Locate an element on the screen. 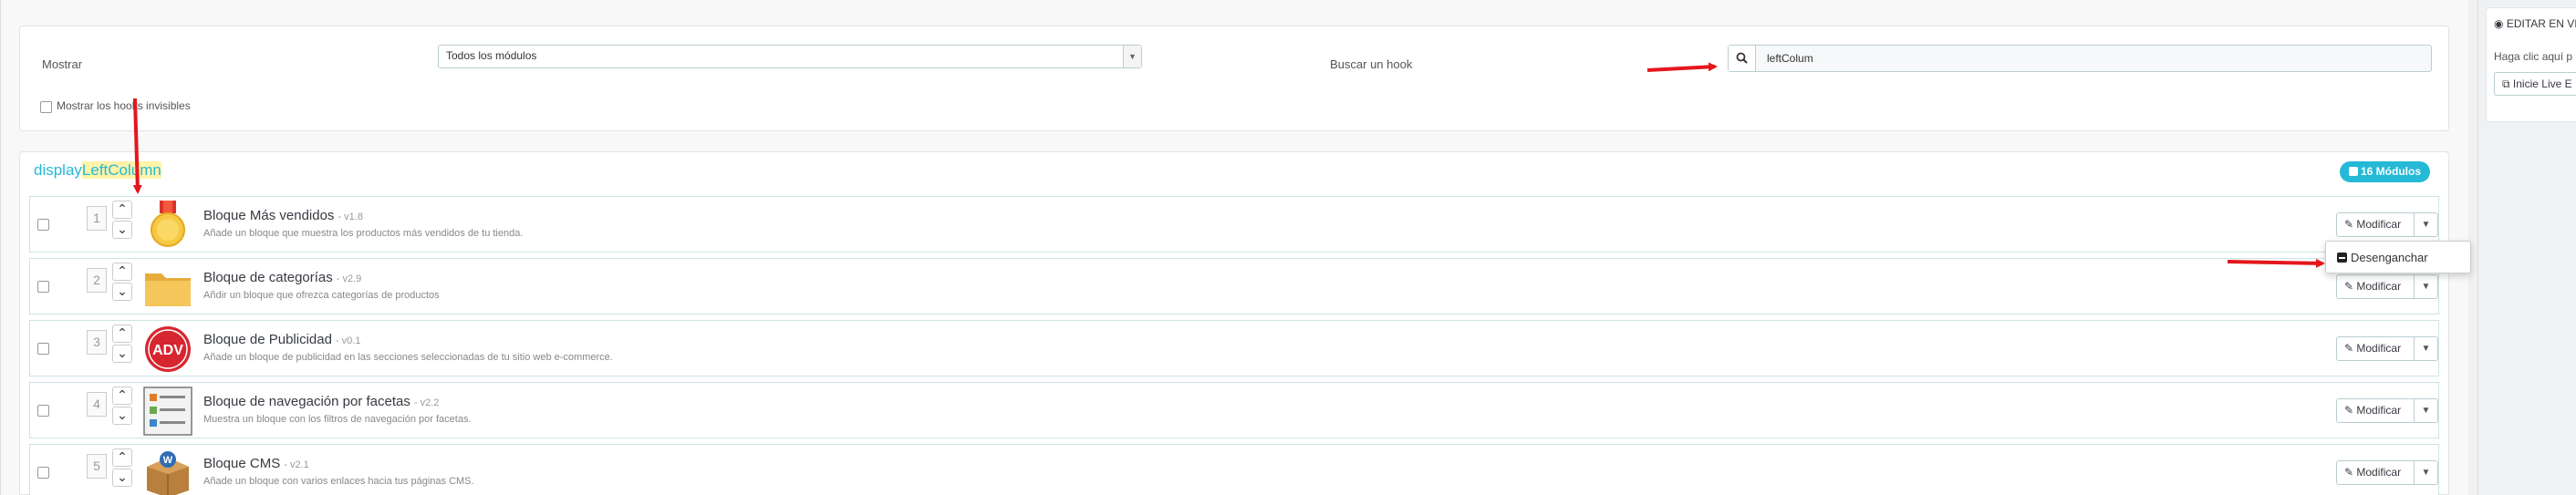 The image size is (2576, 495). show-label: Mostrar is located at coordinates (62, 64).